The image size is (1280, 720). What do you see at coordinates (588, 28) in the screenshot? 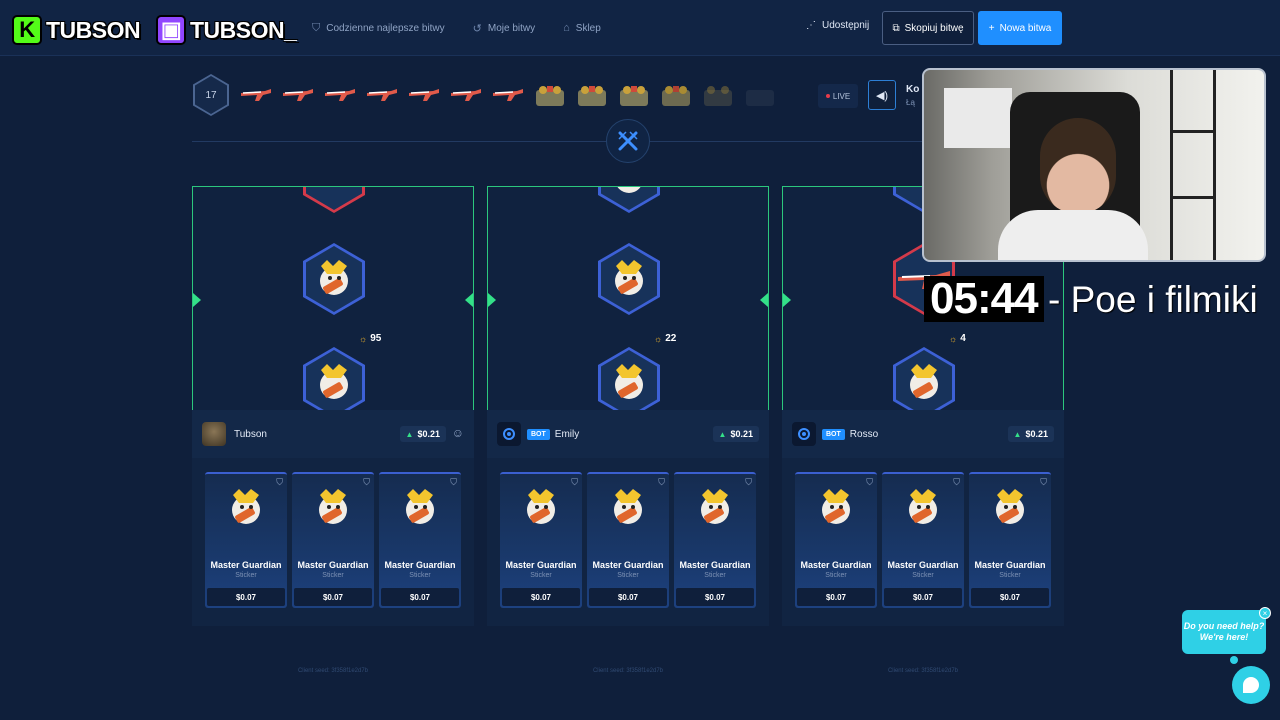
I see `nav-link-label: Sklep` at bounding box center [588, 28].